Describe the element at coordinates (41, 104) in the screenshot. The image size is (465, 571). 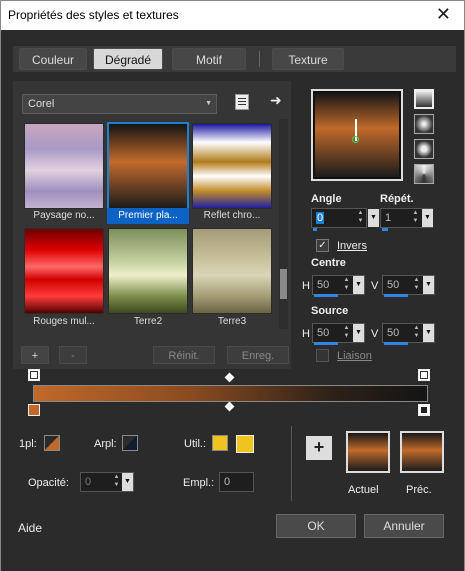
I see `library-dropdown-value: Corel` at that location.